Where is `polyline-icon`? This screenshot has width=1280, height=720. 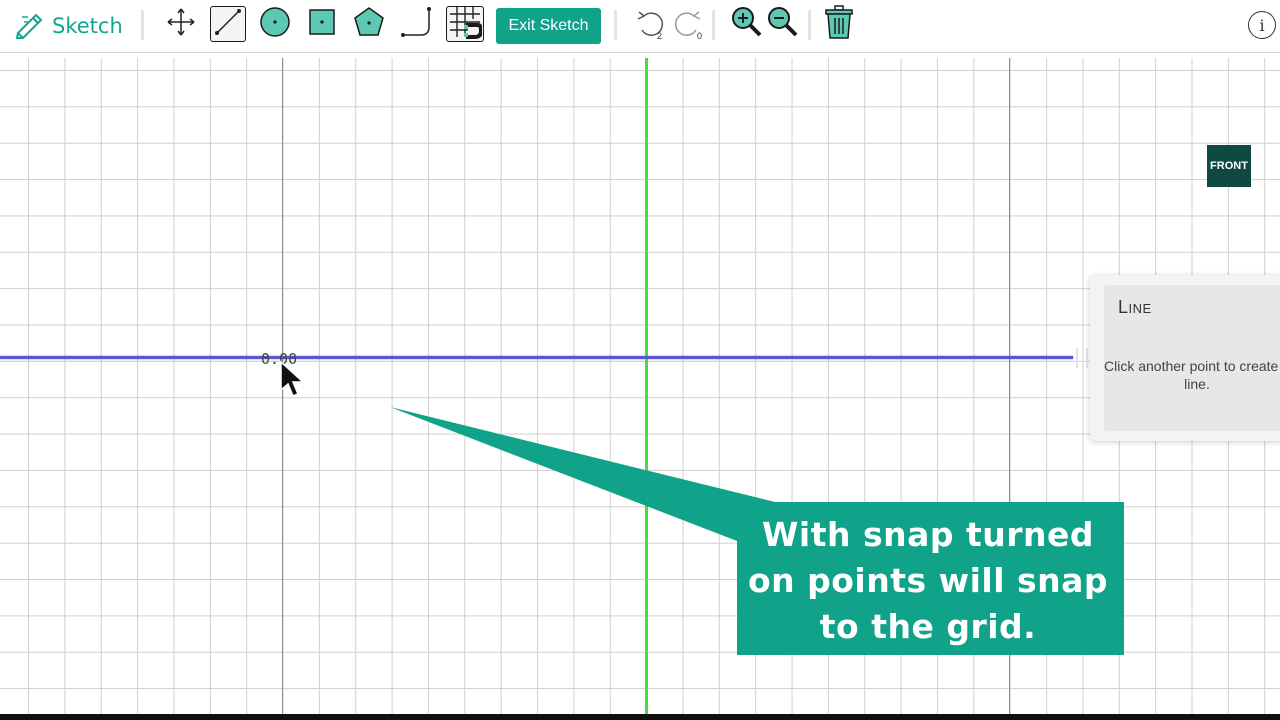 polyline-icon is located at coordinates (416, 24).